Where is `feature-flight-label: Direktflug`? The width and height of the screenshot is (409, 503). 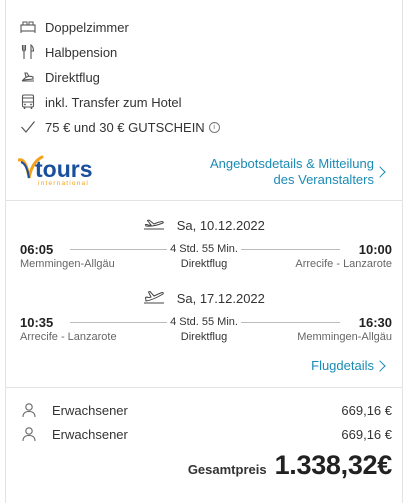 feature-flight-label: Direktflug is located at coordinates (72, 77).